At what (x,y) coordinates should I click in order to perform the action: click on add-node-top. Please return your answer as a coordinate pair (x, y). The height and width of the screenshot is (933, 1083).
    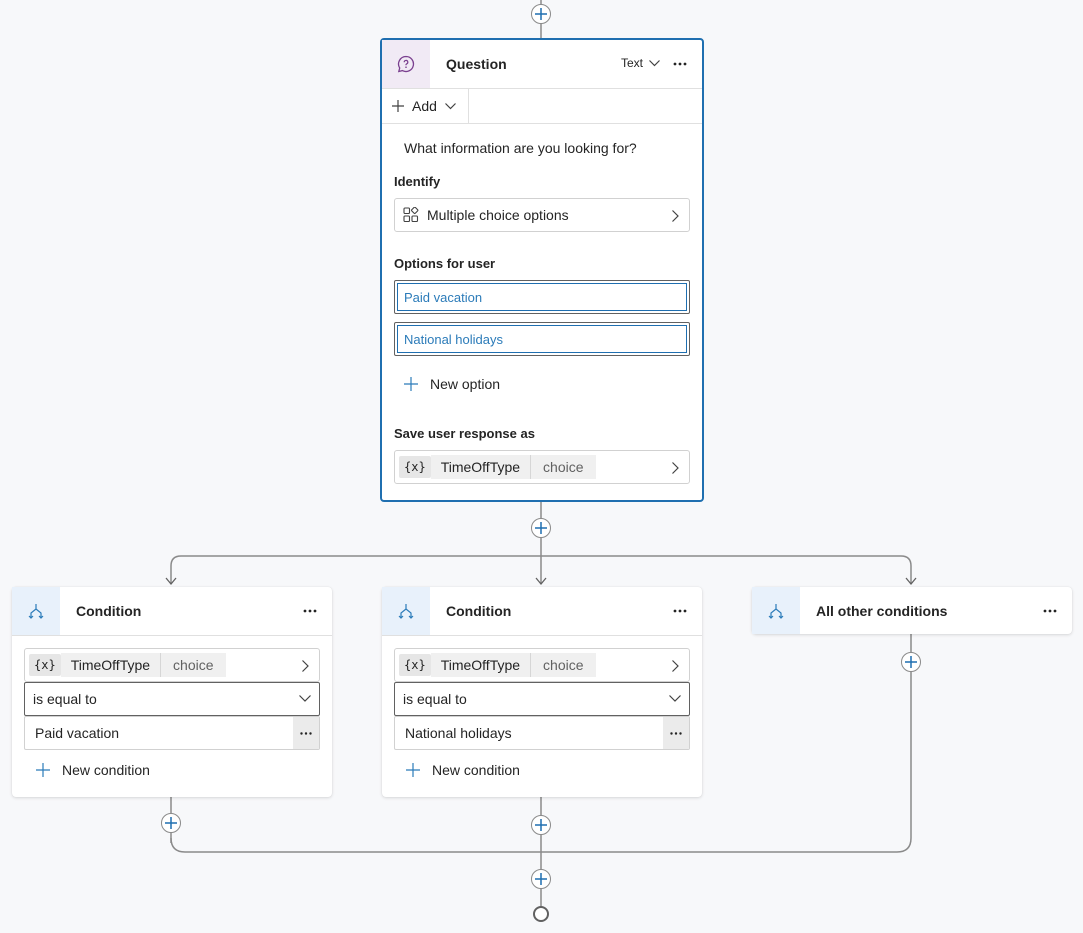
    Looking at the image, I should click on (541, 14).